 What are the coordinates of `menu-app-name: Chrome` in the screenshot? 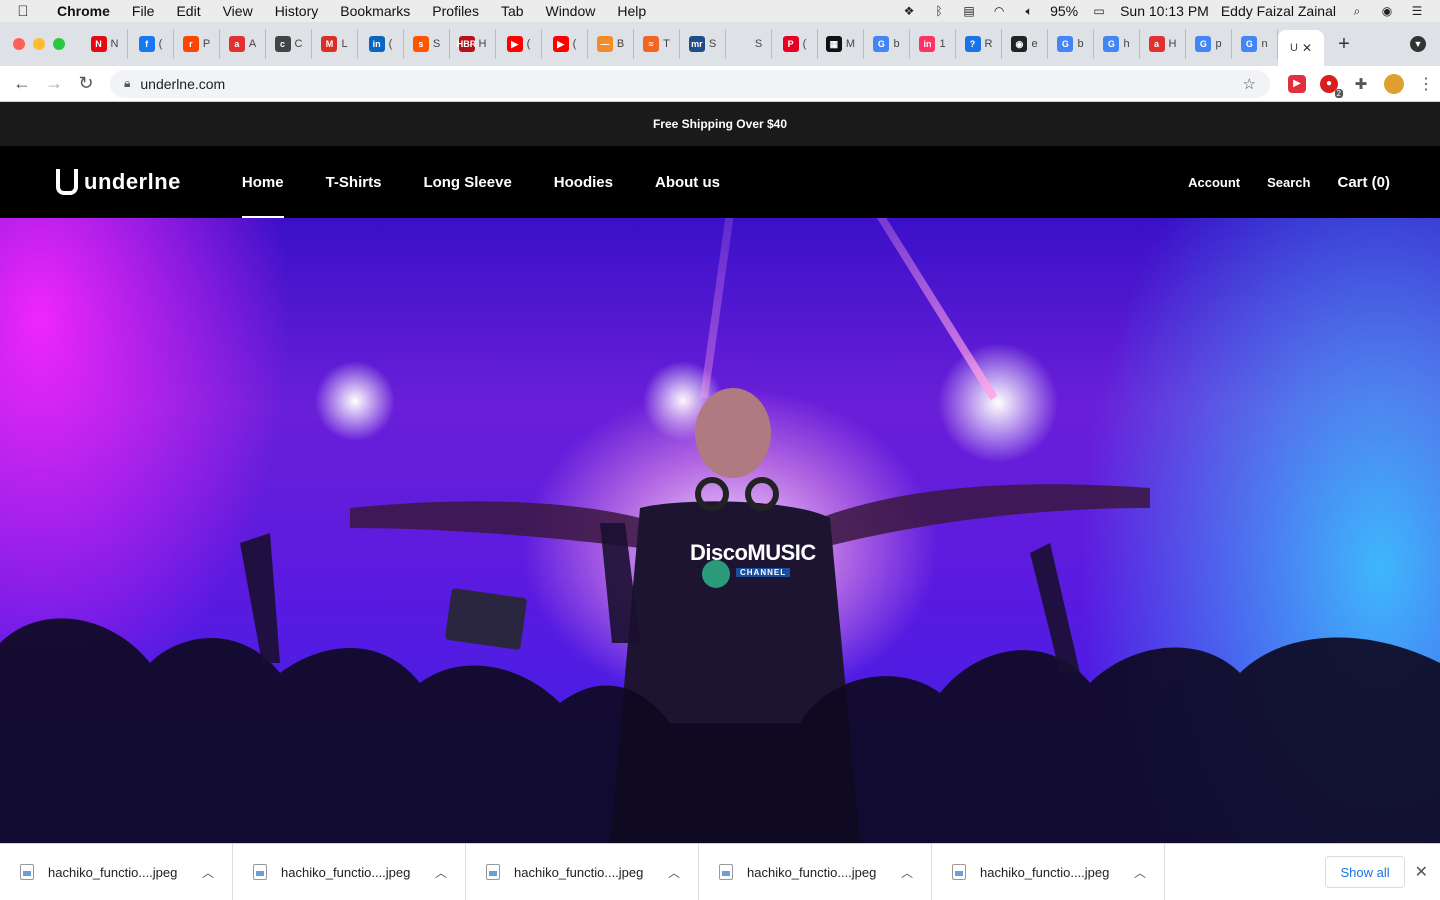 It's located at (83, 11).